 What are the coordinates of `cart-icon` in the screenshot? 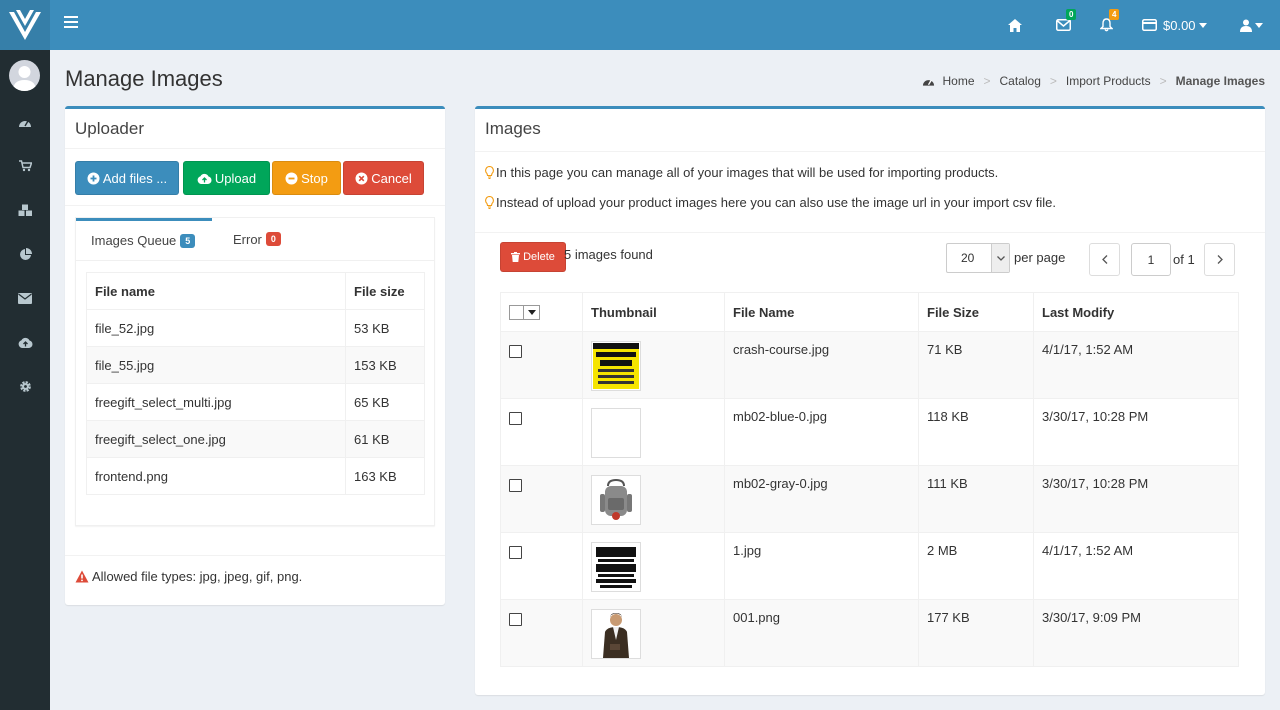 It's located at (25, 166).